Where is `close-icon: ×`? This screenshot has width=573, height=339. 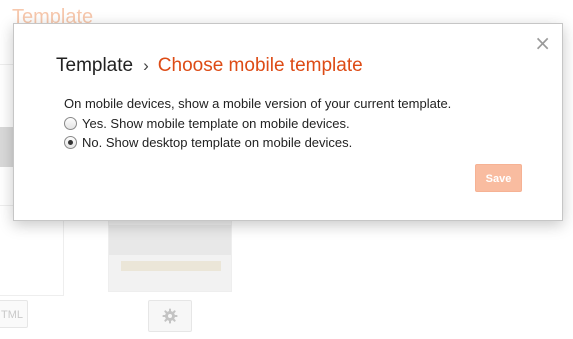
close-icon: × is located at coordinates (542, 43).